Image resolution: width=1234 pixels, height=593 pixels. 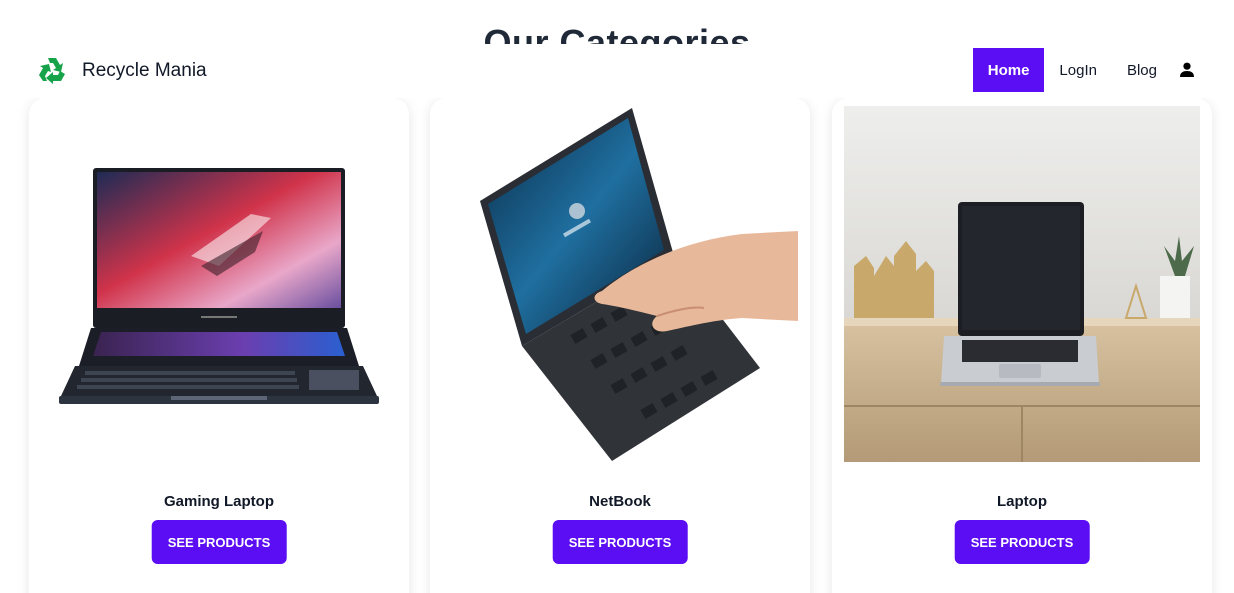 I want to click on recycle-icon, so click(x=52, y=71).